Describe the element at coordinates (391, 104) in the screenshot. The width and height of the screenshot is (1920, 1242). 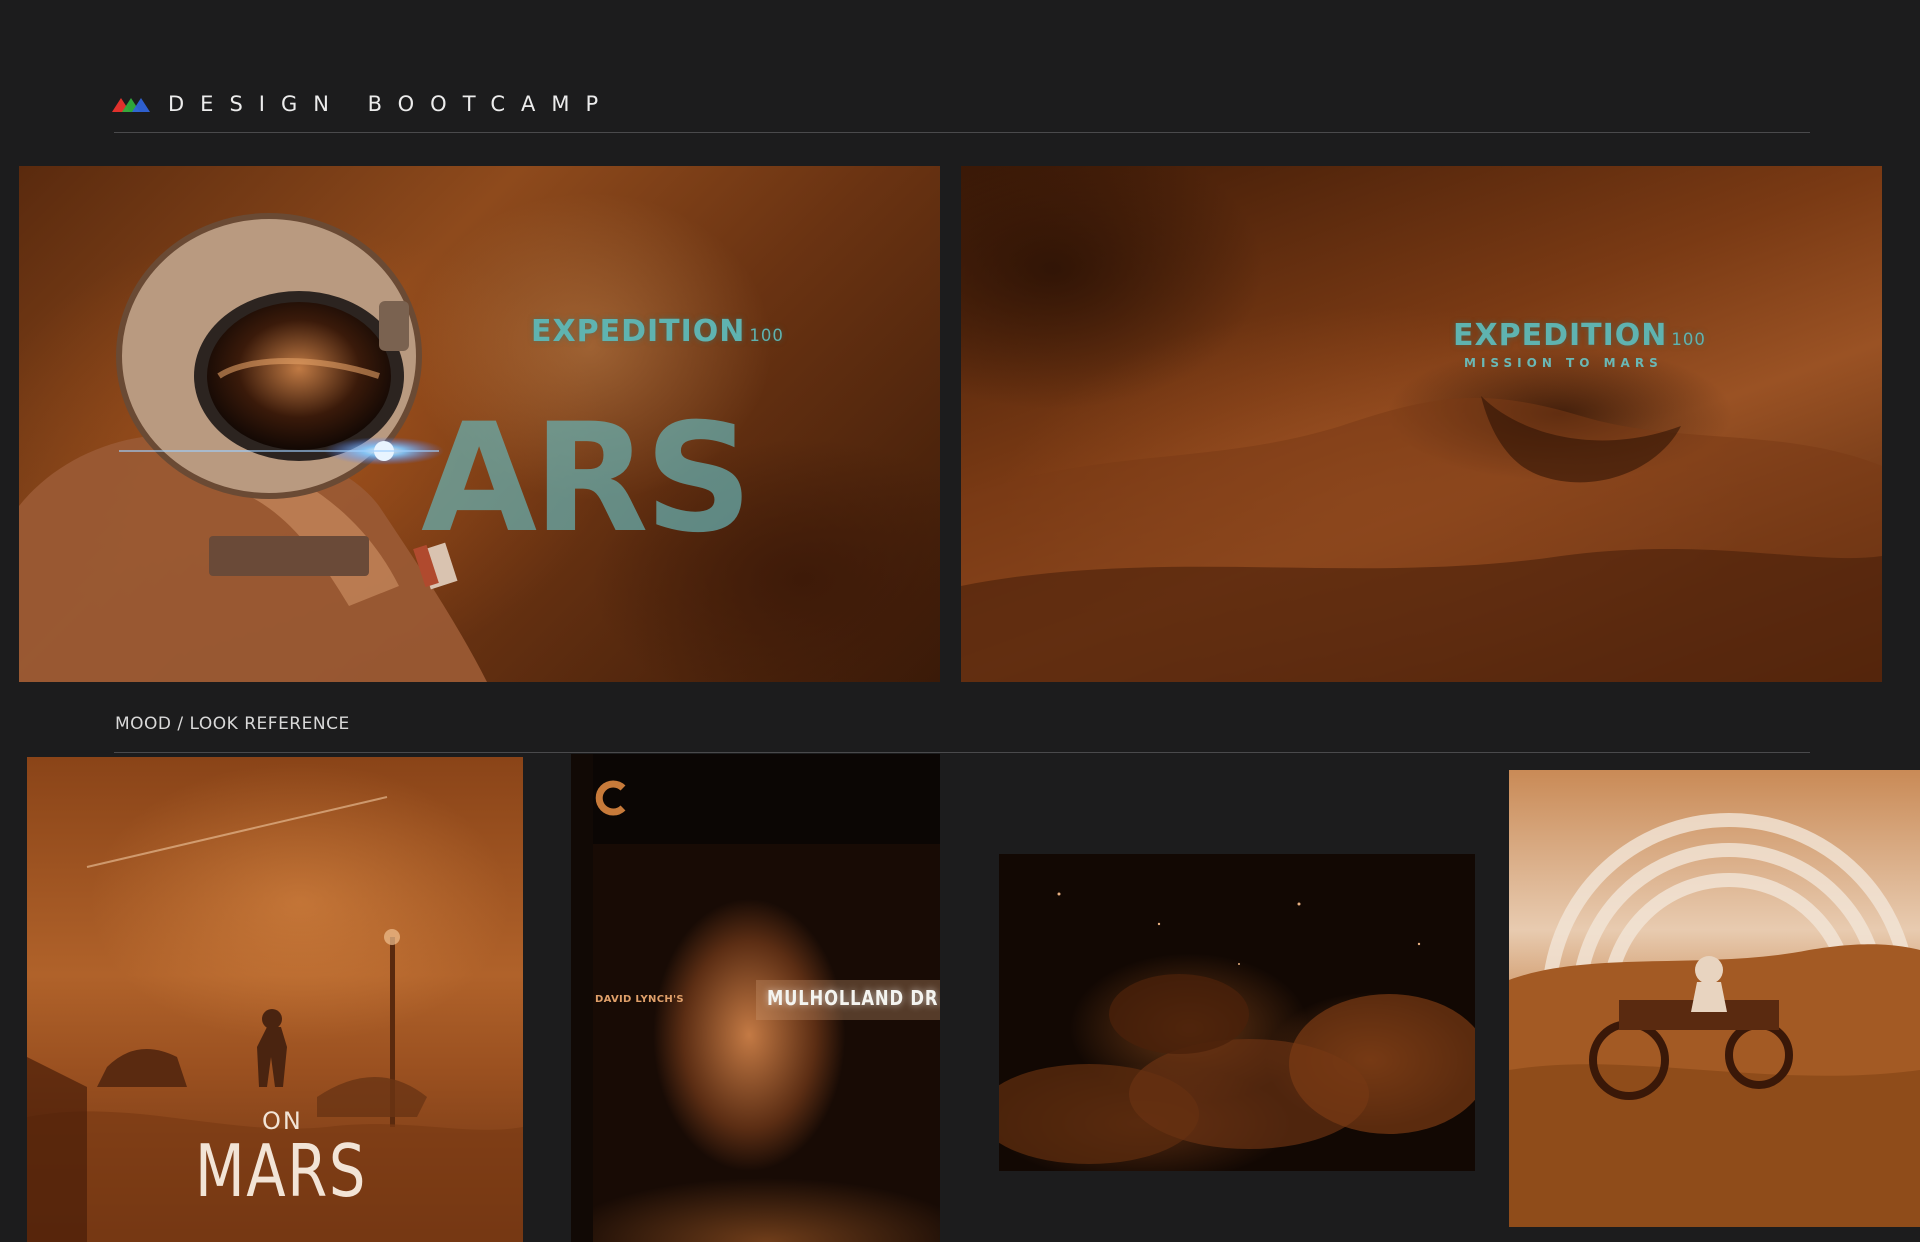
I see `brand-name: DESIGN BOOTCAMP` at that location.